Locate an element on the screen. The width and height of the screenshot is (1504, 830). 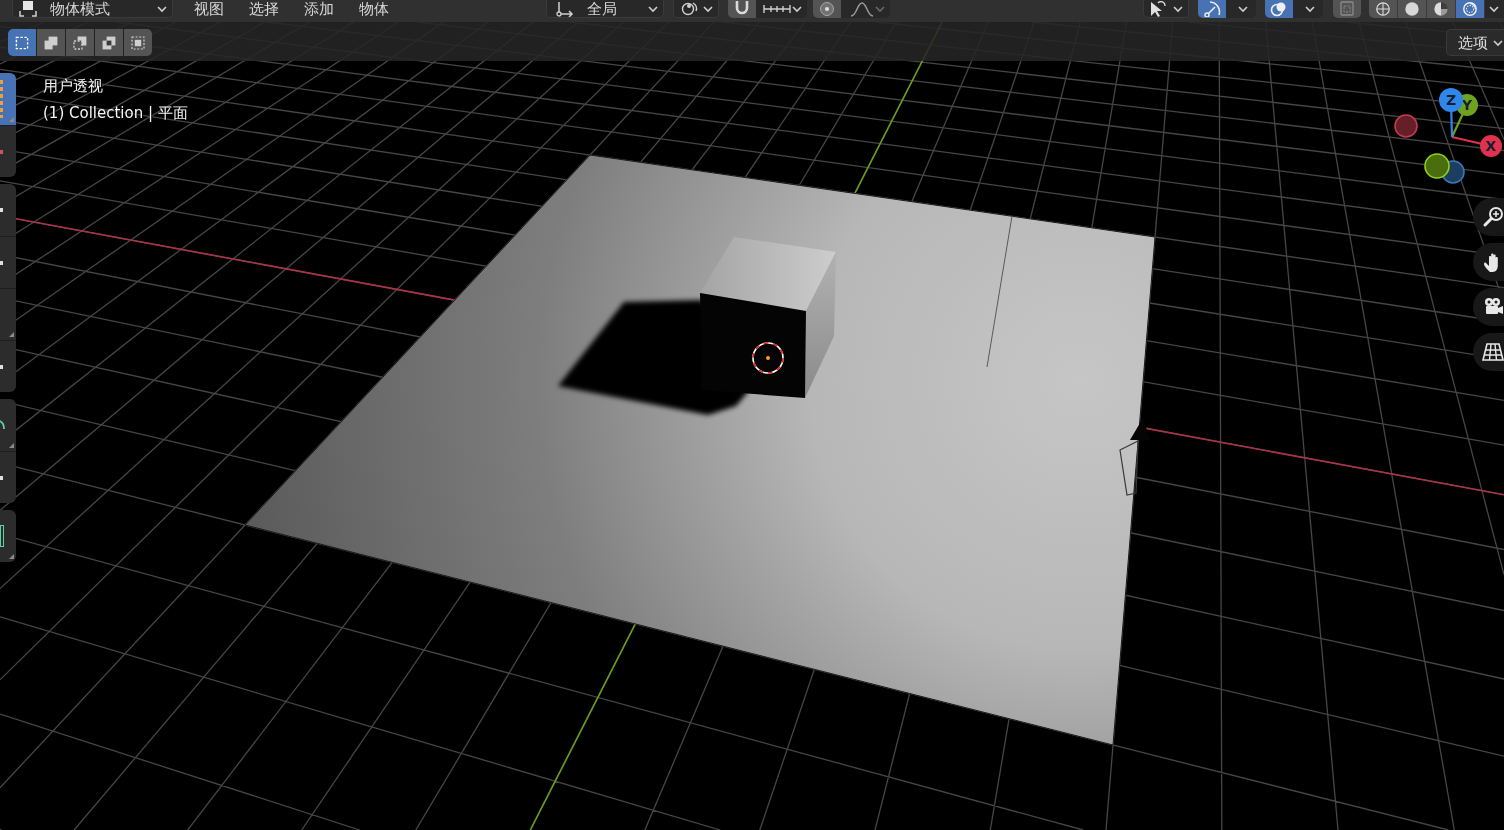
menu-item: 物体 is located at coordinates (374, 9).